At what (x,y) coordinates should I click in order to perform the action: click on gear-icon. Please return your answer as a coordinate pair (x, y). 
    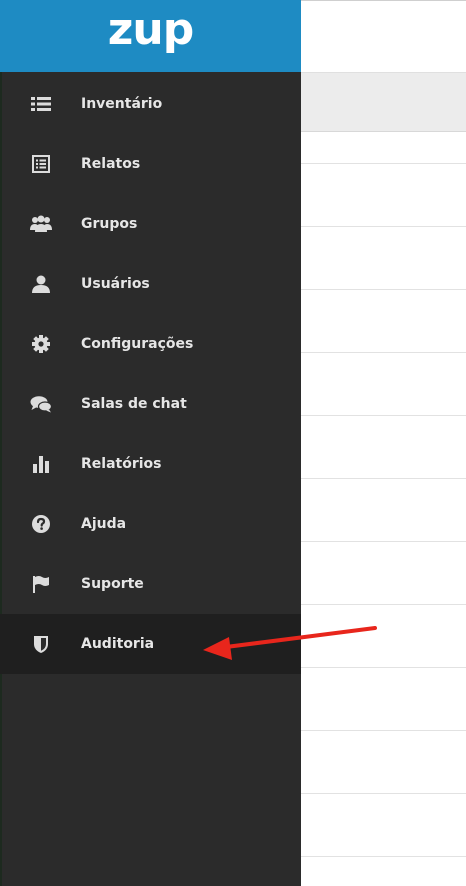
    Looking at the image, I should click on (41, 344).